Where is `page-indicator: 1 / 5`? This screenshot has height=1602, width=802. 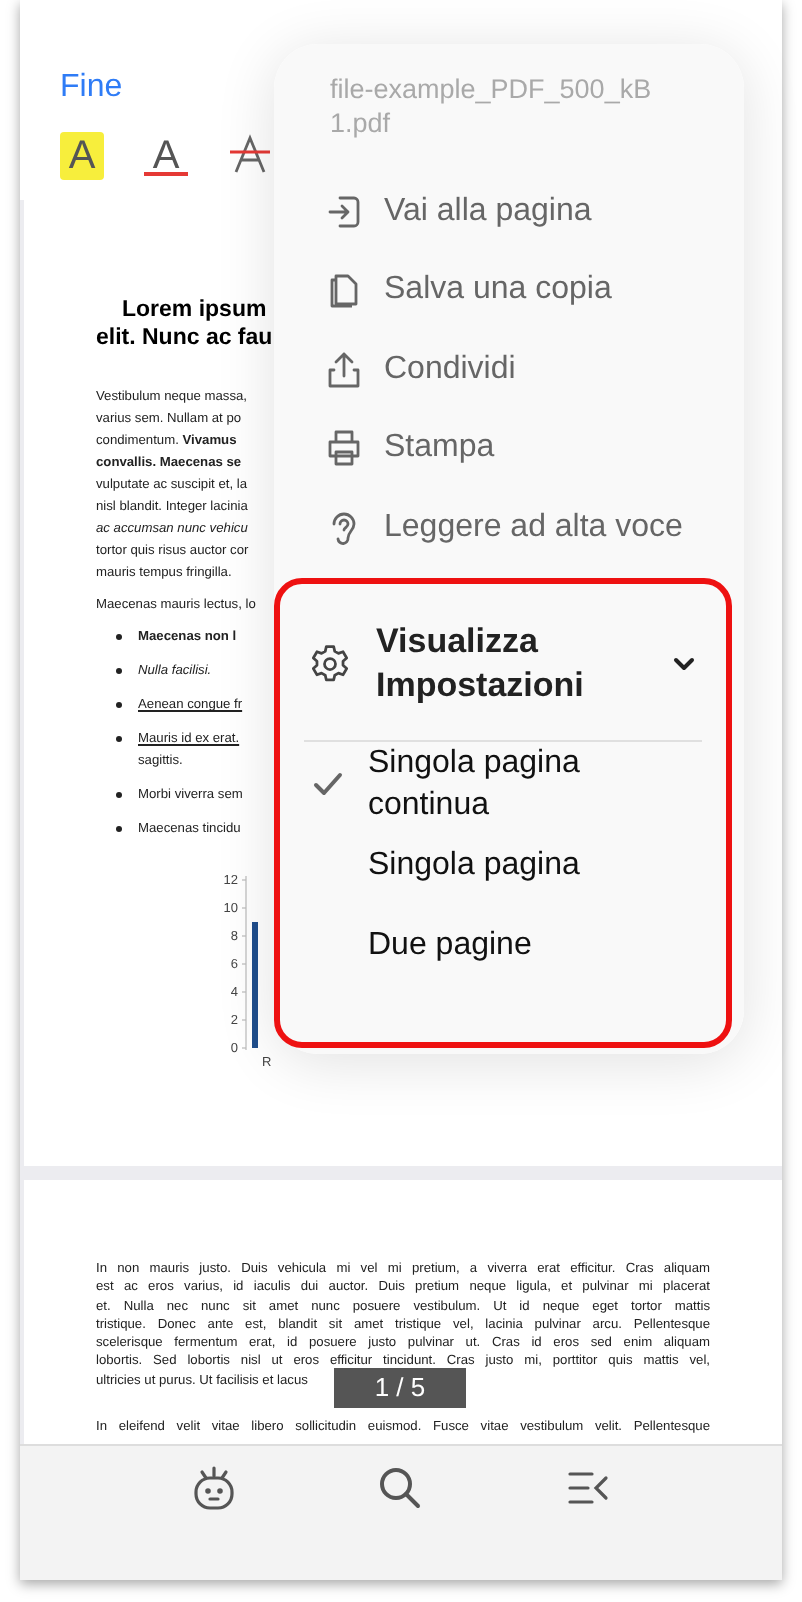
page-indicator: 1 / 5 is located at coordinates (400, 1388).